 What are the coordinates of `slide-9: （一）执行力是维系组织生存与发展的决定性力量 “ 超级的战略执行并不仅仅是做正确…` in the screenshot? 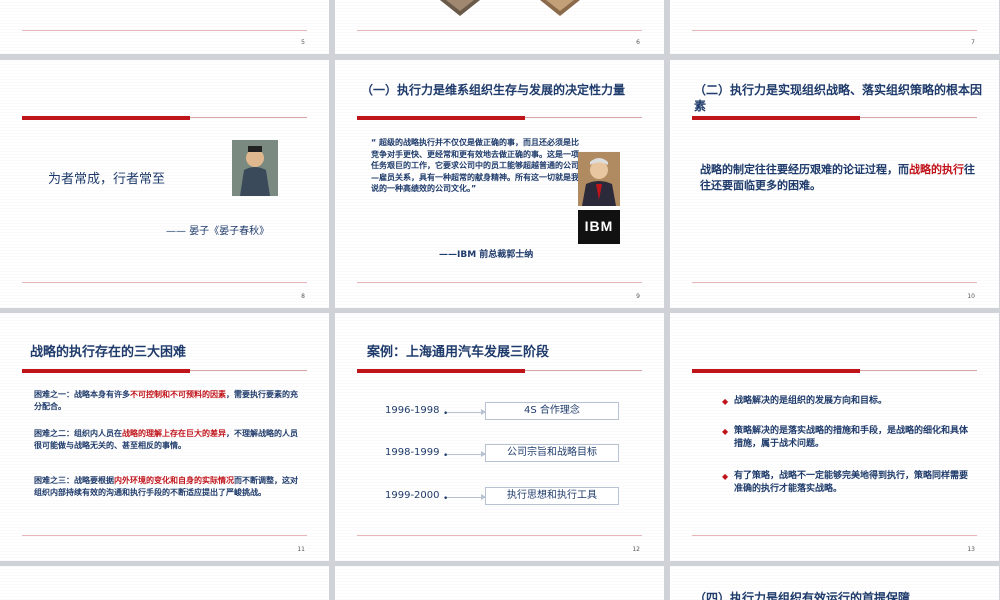 It's located at (499, 184).